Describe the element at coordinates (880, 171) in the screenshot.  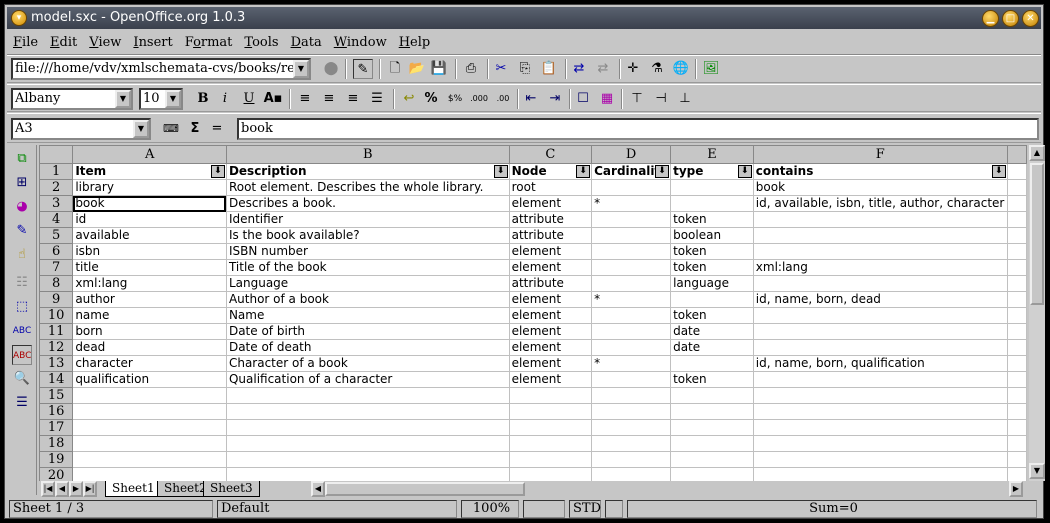
I see `cell-f1: contains ⬇` at that location.